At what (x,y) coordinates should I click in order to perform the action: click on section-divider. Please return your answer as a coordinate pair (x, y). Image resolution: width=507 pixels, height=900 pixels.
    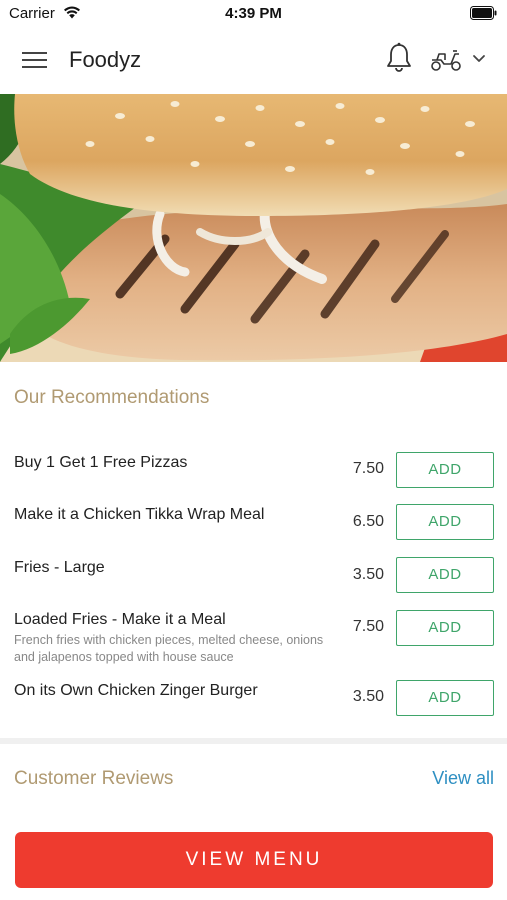
    Looking at the image, I should click on (253, 741).